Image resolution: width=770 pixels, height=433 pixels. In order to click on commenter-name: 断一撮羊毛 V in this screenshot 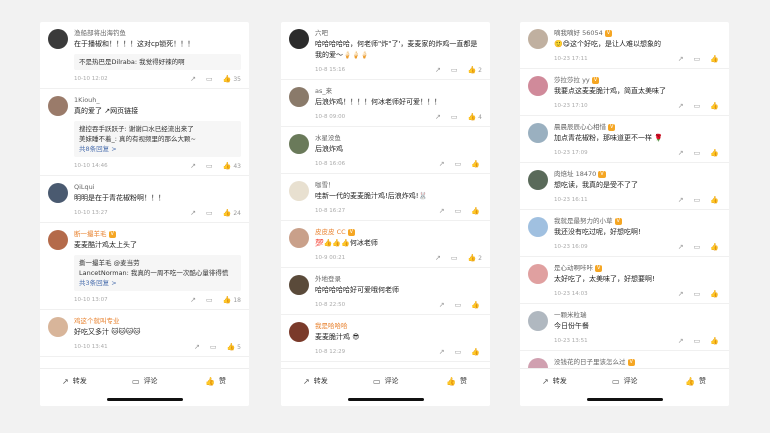, I will do `click(157, 234)`.